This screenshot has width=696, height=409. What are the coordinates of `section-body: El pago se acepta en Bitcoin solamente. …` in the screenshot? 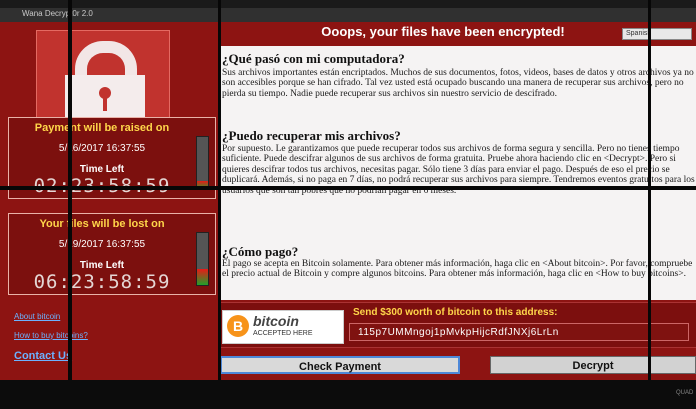 It's located at (457, 269).